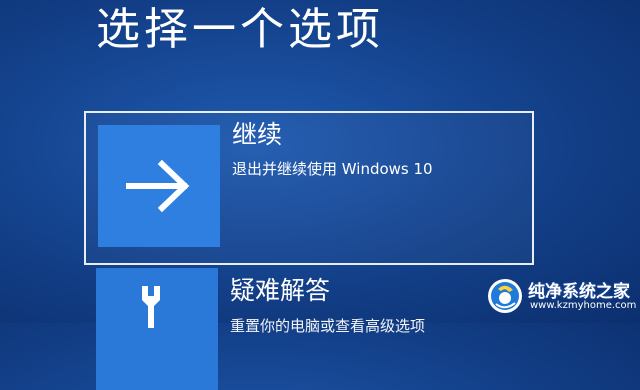 The image size is (640, 390). What do you see at coordinates (240, 29) in the screenshot?
I see `page-title: 选择一个选项` at bounding box center [240, 29].